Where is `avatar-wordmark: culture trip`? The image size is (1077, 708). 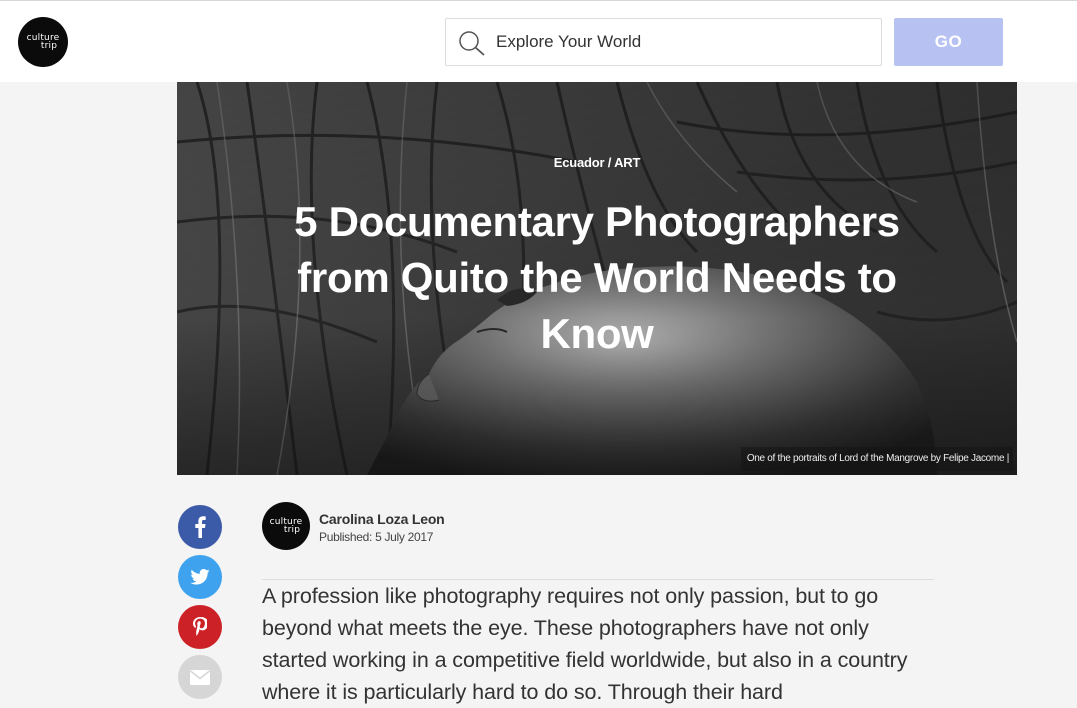
avatar-wordmark: culture trip is located at coordinates (286, 526).